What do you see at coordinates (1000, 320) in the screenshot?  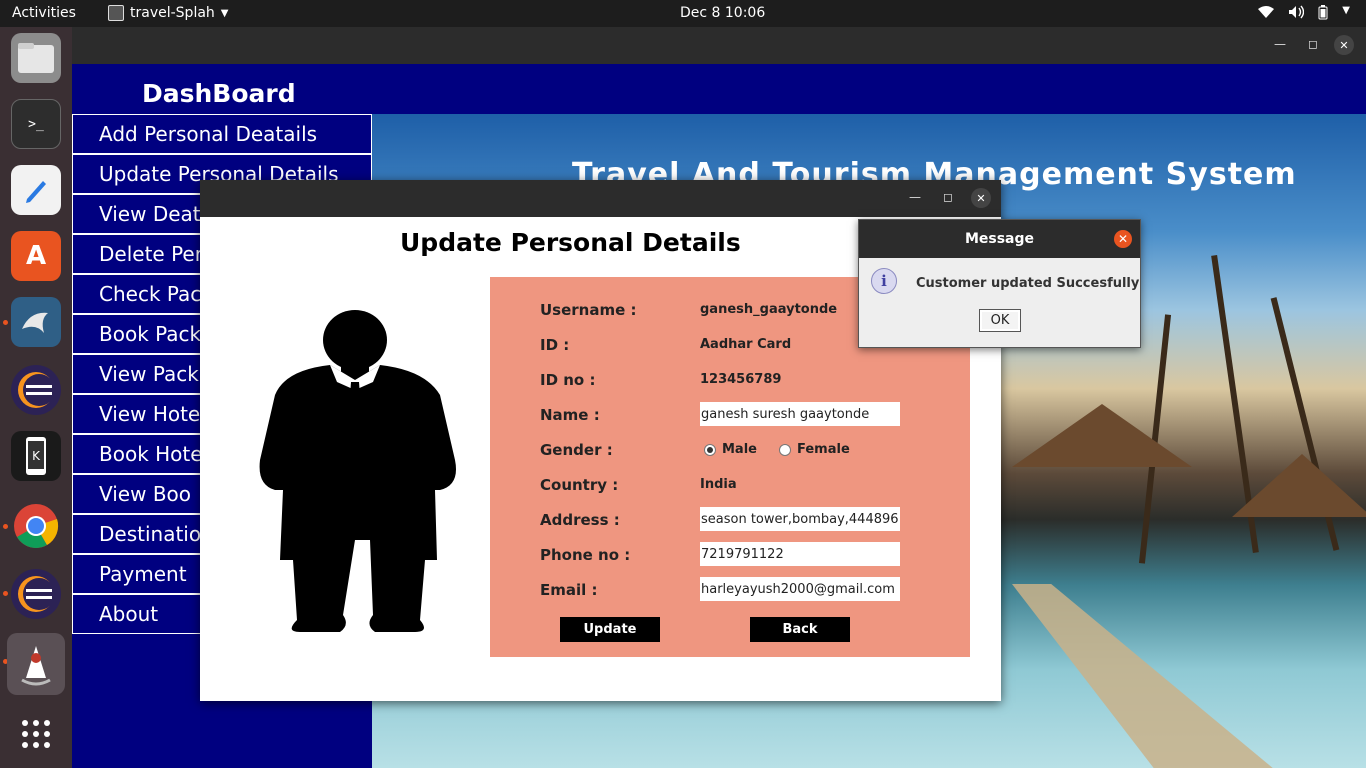 I see `ok-button: OK` at bounding box center [1000, 320].